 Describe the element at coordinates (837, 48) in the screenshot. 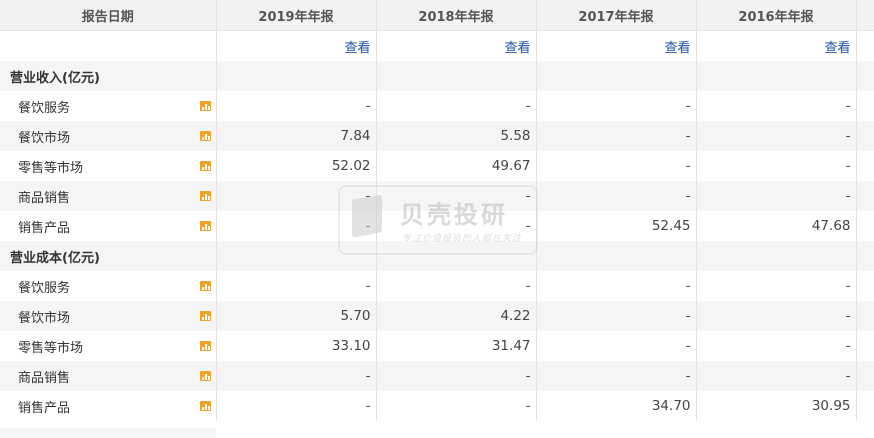

I see `view-link-2016: 查看` at that location.